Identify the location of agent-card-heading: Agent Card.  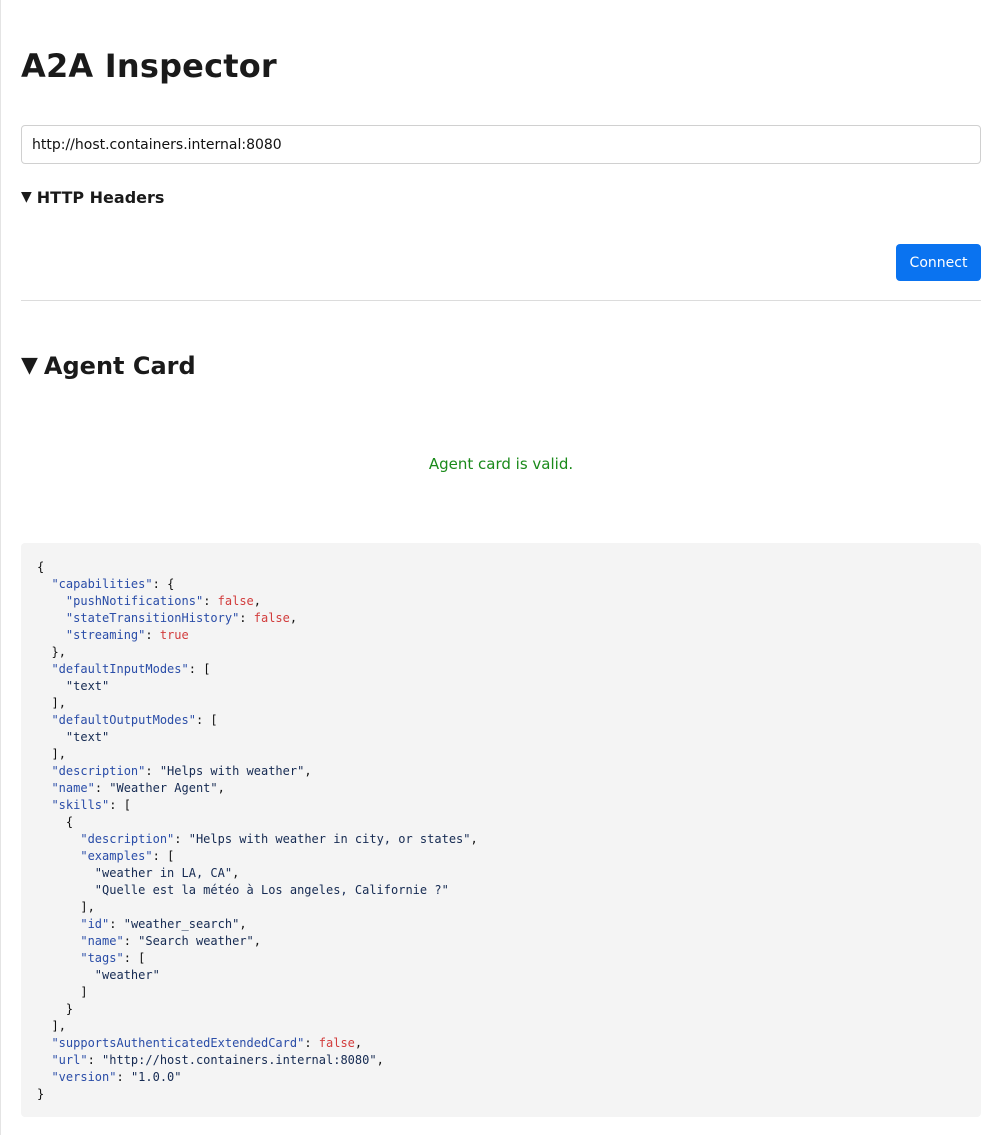
(119, 366).